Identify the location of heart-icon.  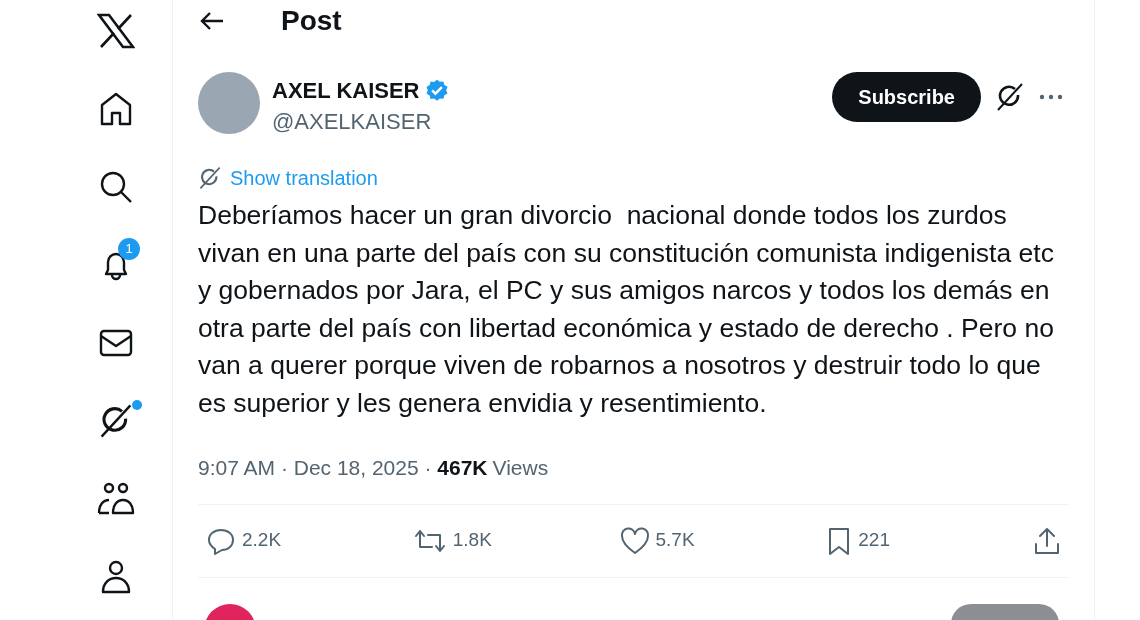
(634, 540).